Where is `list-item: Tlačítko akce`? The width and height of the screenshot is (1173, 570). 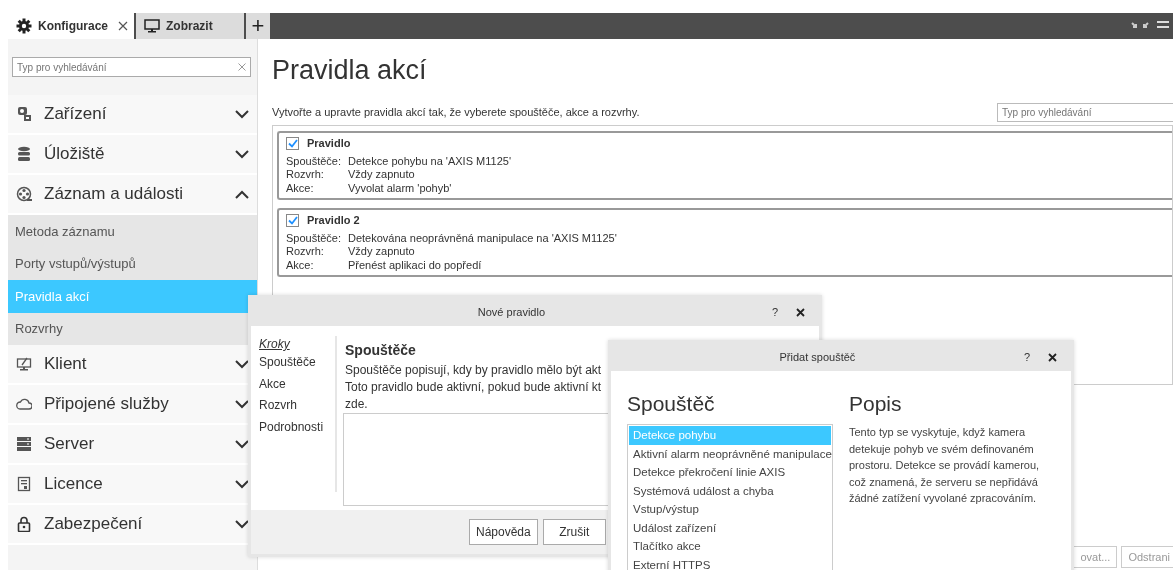
list-item: Tlačítko akce is located at coordinates (730, 546).